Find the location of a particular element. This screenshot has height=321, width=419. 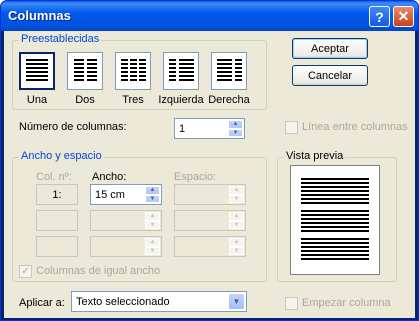

width-spacing-group-title: Ancho y espacio is located at coordinates (61, 156).